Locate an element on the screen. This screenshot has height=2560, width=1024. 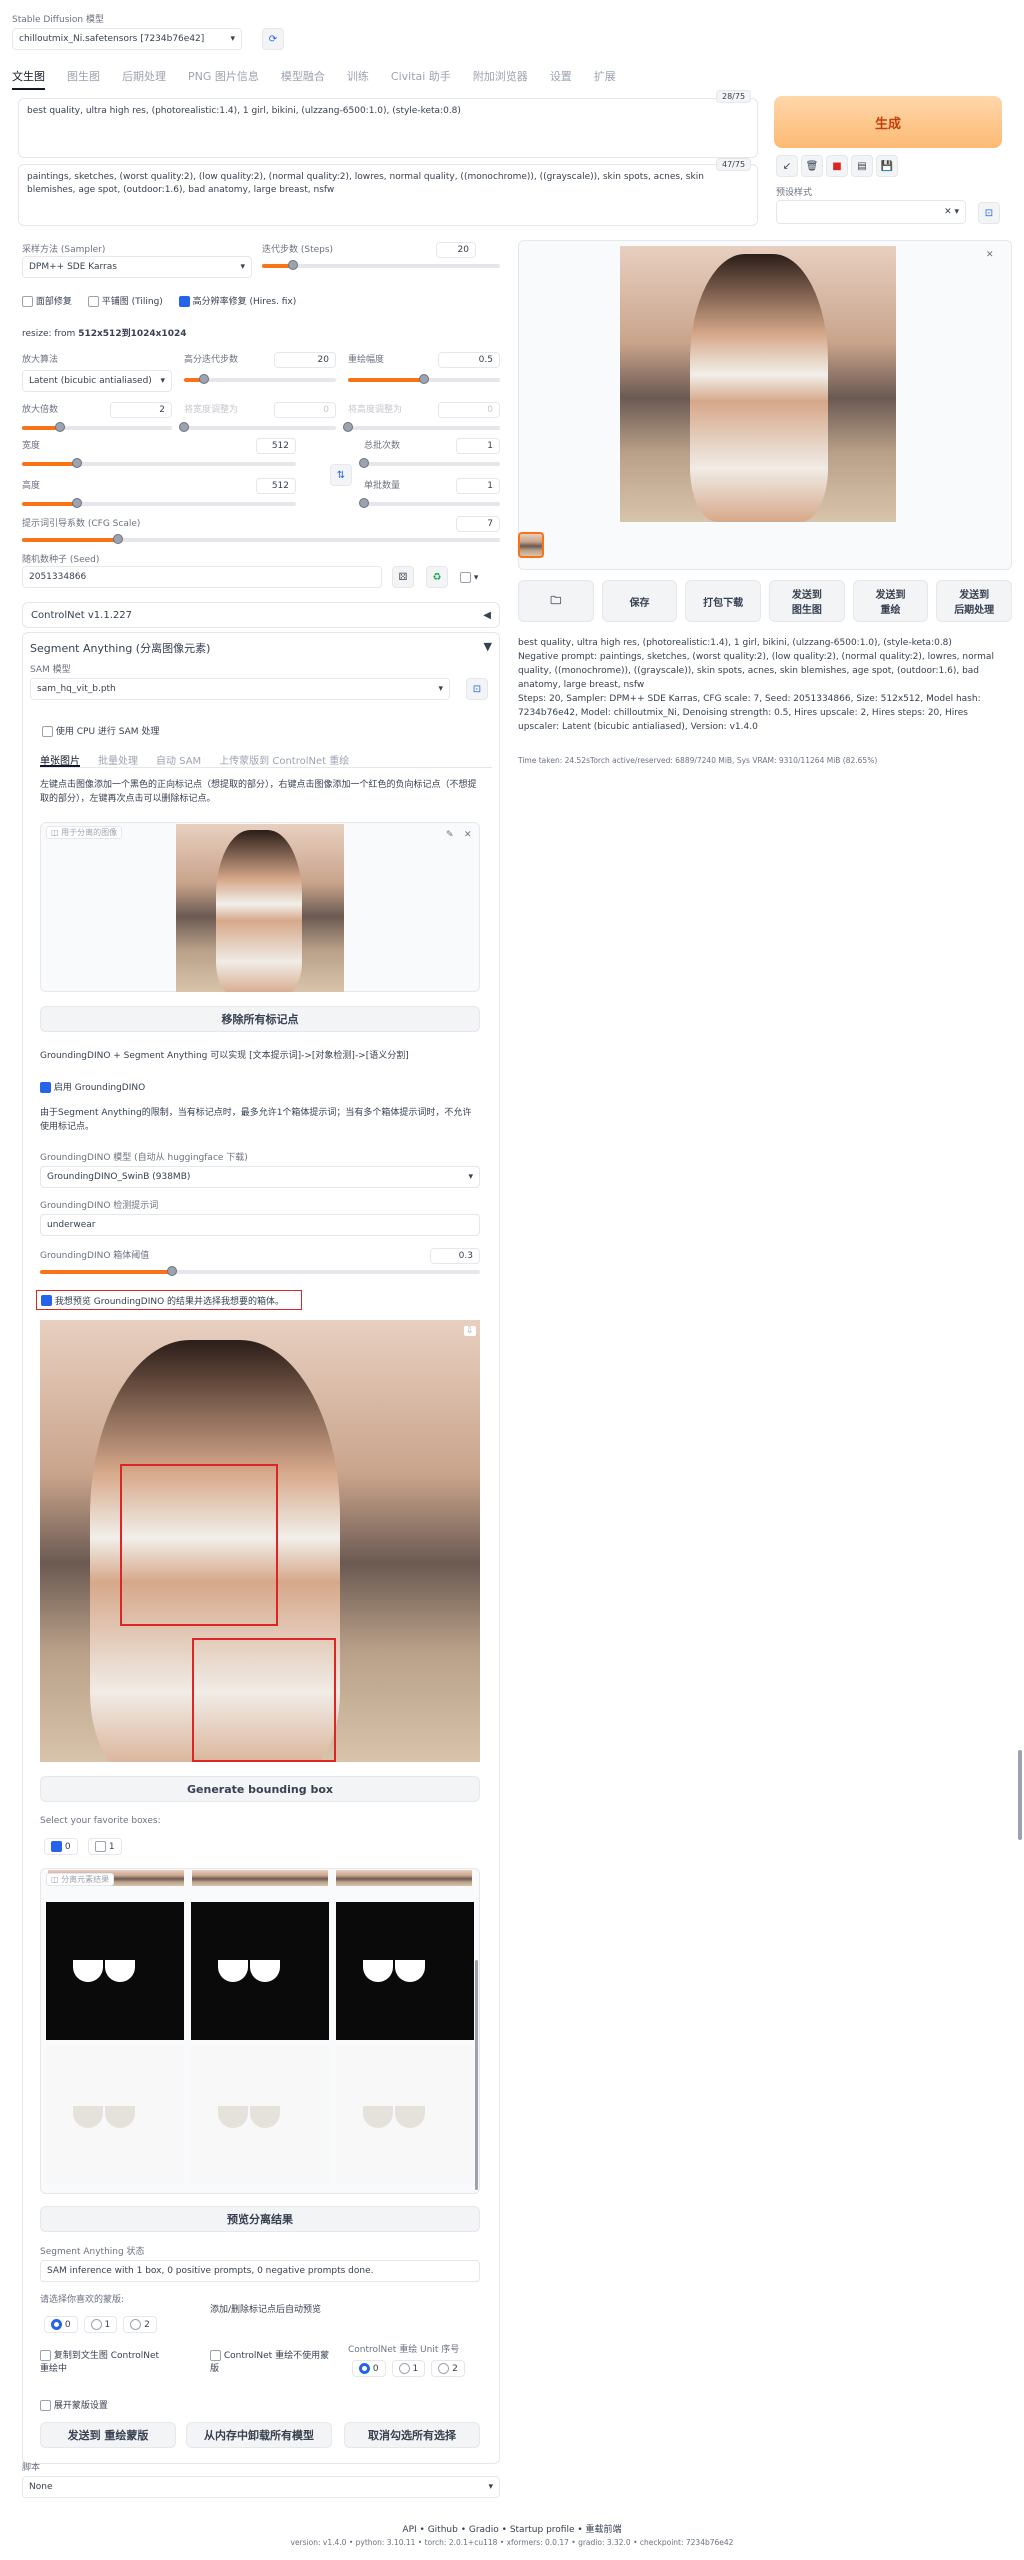
bbox-preview-image is located at coordinates (260, 1541).